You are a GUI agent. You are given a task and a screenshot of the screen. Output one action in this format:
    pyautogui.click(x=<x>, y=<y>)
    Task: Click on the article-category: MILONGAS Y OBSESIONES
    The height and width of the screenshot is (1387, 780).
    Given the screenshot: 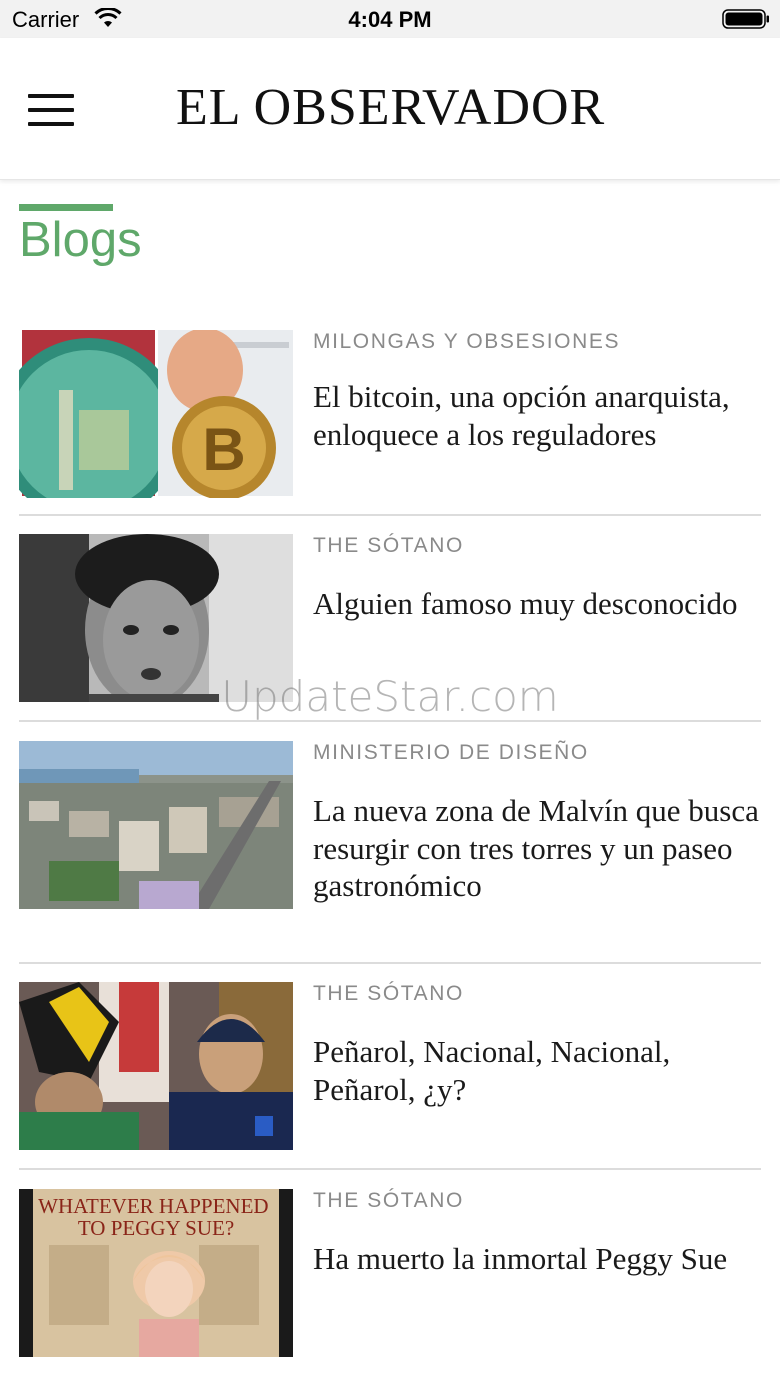 What is the action you would take?
    pyautogui.click(x=467, y=341)
    